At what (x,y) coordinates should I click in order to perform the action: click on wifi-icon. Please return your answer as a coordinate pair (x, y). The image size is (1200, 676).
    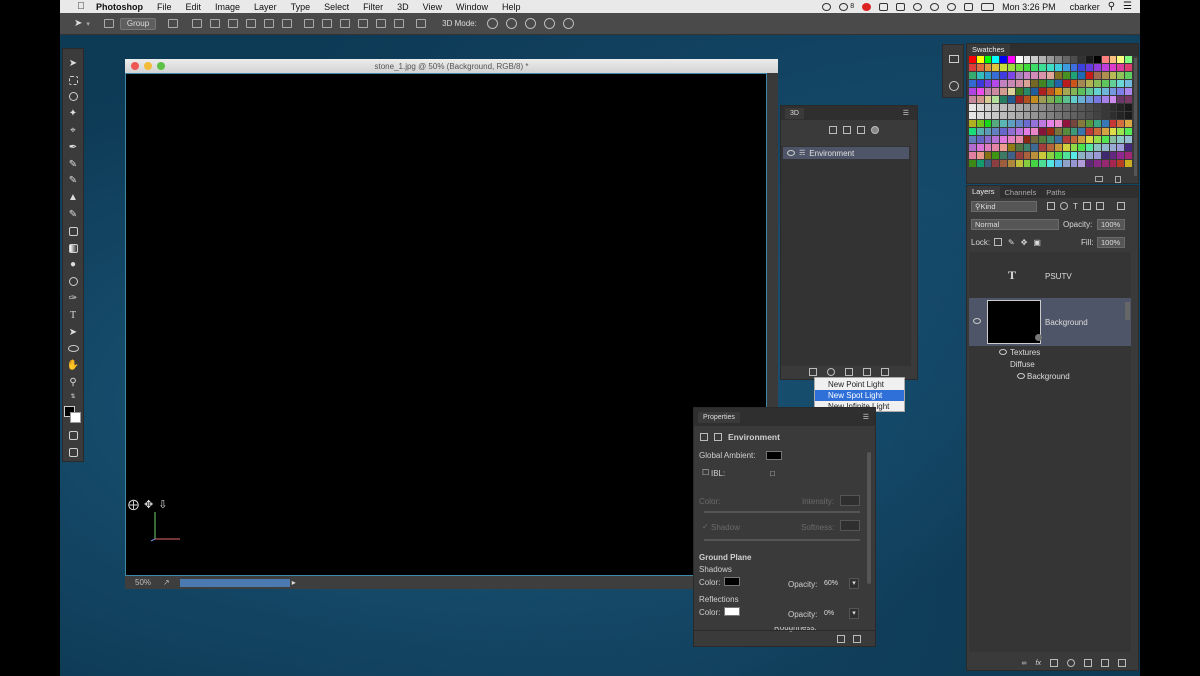
    Looking at the image, I should click on (952, 6).